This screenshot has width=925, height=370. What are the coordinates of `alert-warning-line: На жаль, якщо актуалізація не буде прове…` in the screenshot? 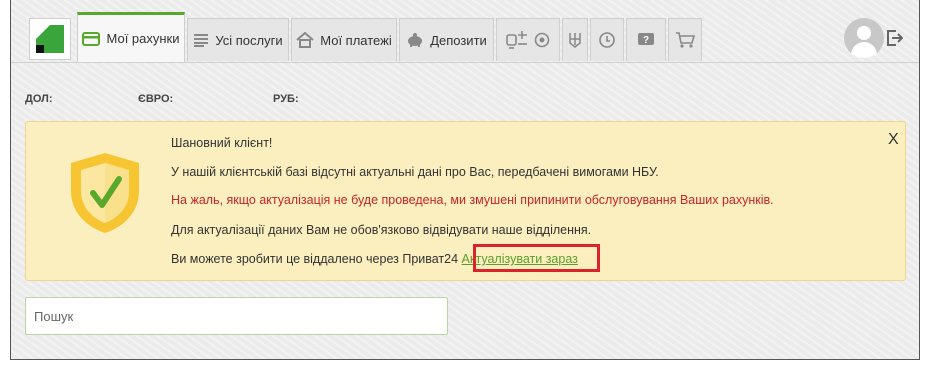 It's located at (472, 200).